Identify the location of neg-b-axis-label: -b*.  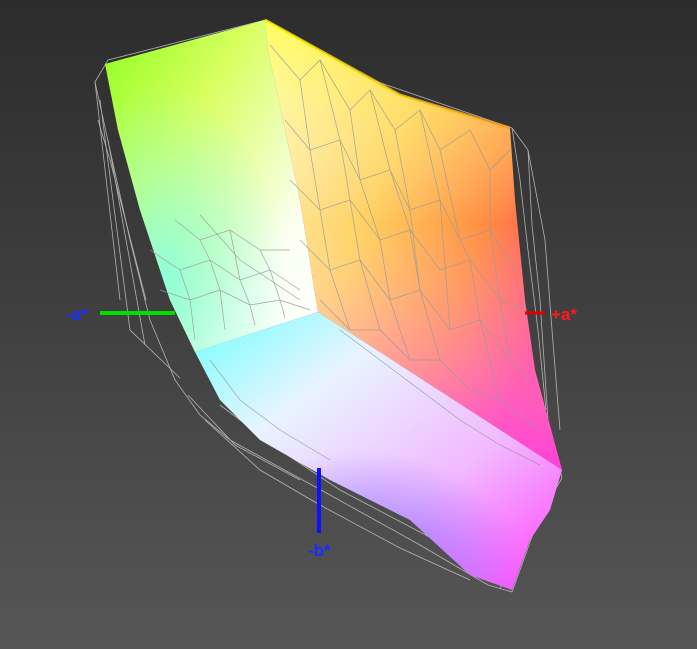
(319, 550).